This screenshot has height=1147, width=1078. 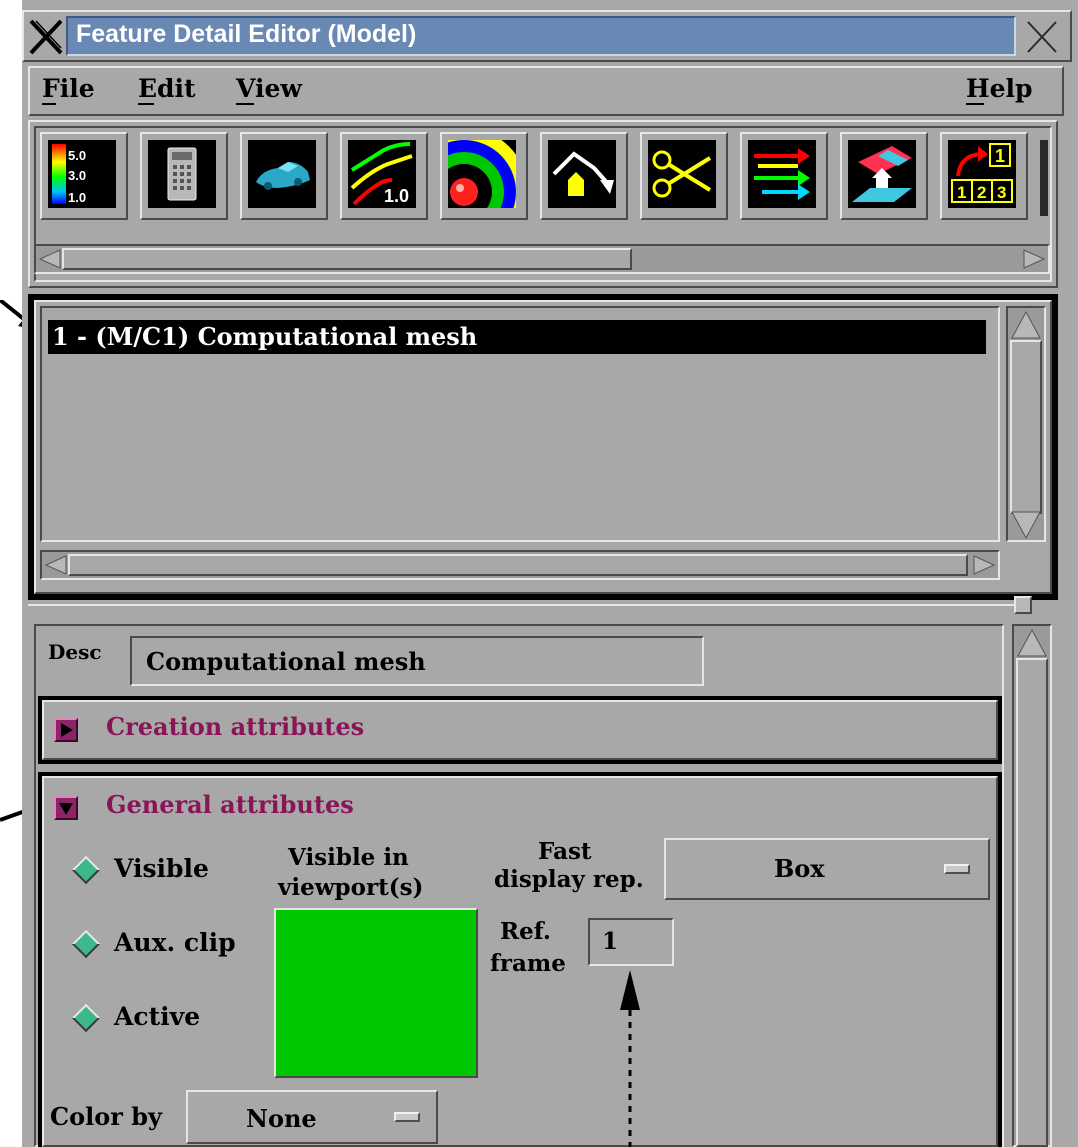 I want to click on list-item-label: 1 - (M/C1) Computational mesh, so click(x=265, y=336).